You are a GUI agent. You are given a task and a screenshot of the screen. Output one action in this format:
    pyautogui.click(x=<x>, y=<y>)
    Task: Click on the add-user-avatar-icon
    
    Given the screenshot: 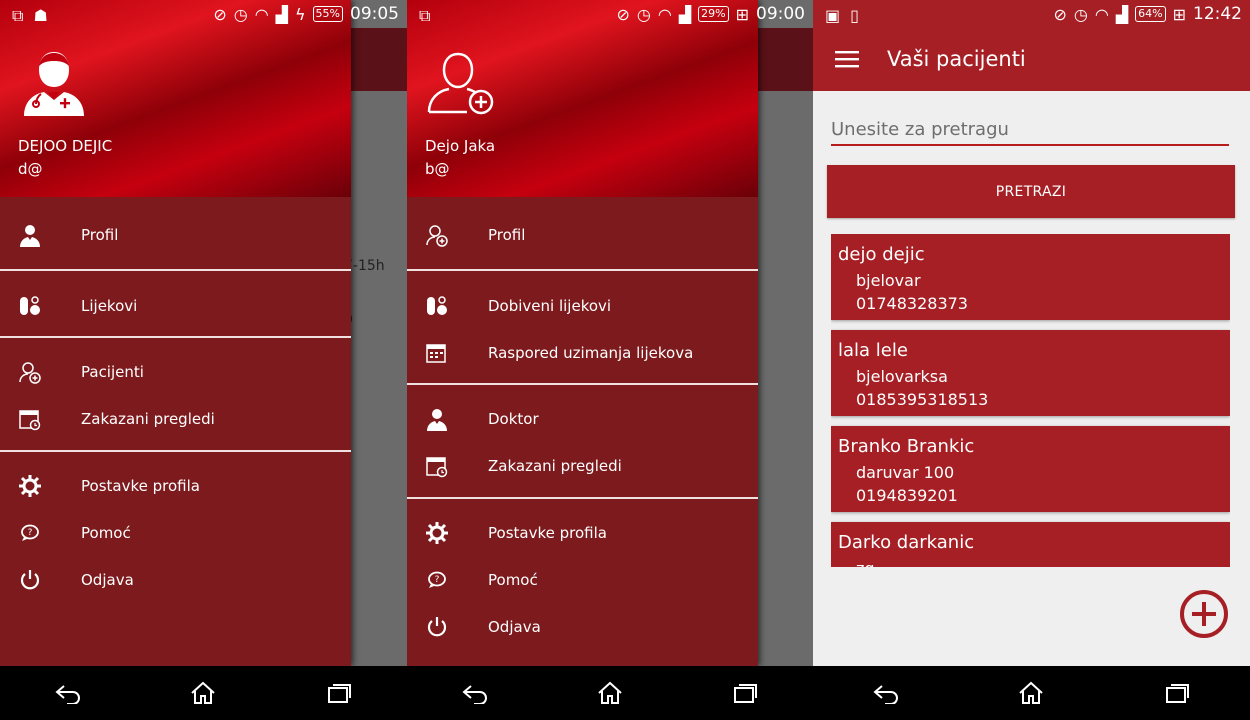 What is the action you would take?
    pyautogui.click(x=460, y=83)
    